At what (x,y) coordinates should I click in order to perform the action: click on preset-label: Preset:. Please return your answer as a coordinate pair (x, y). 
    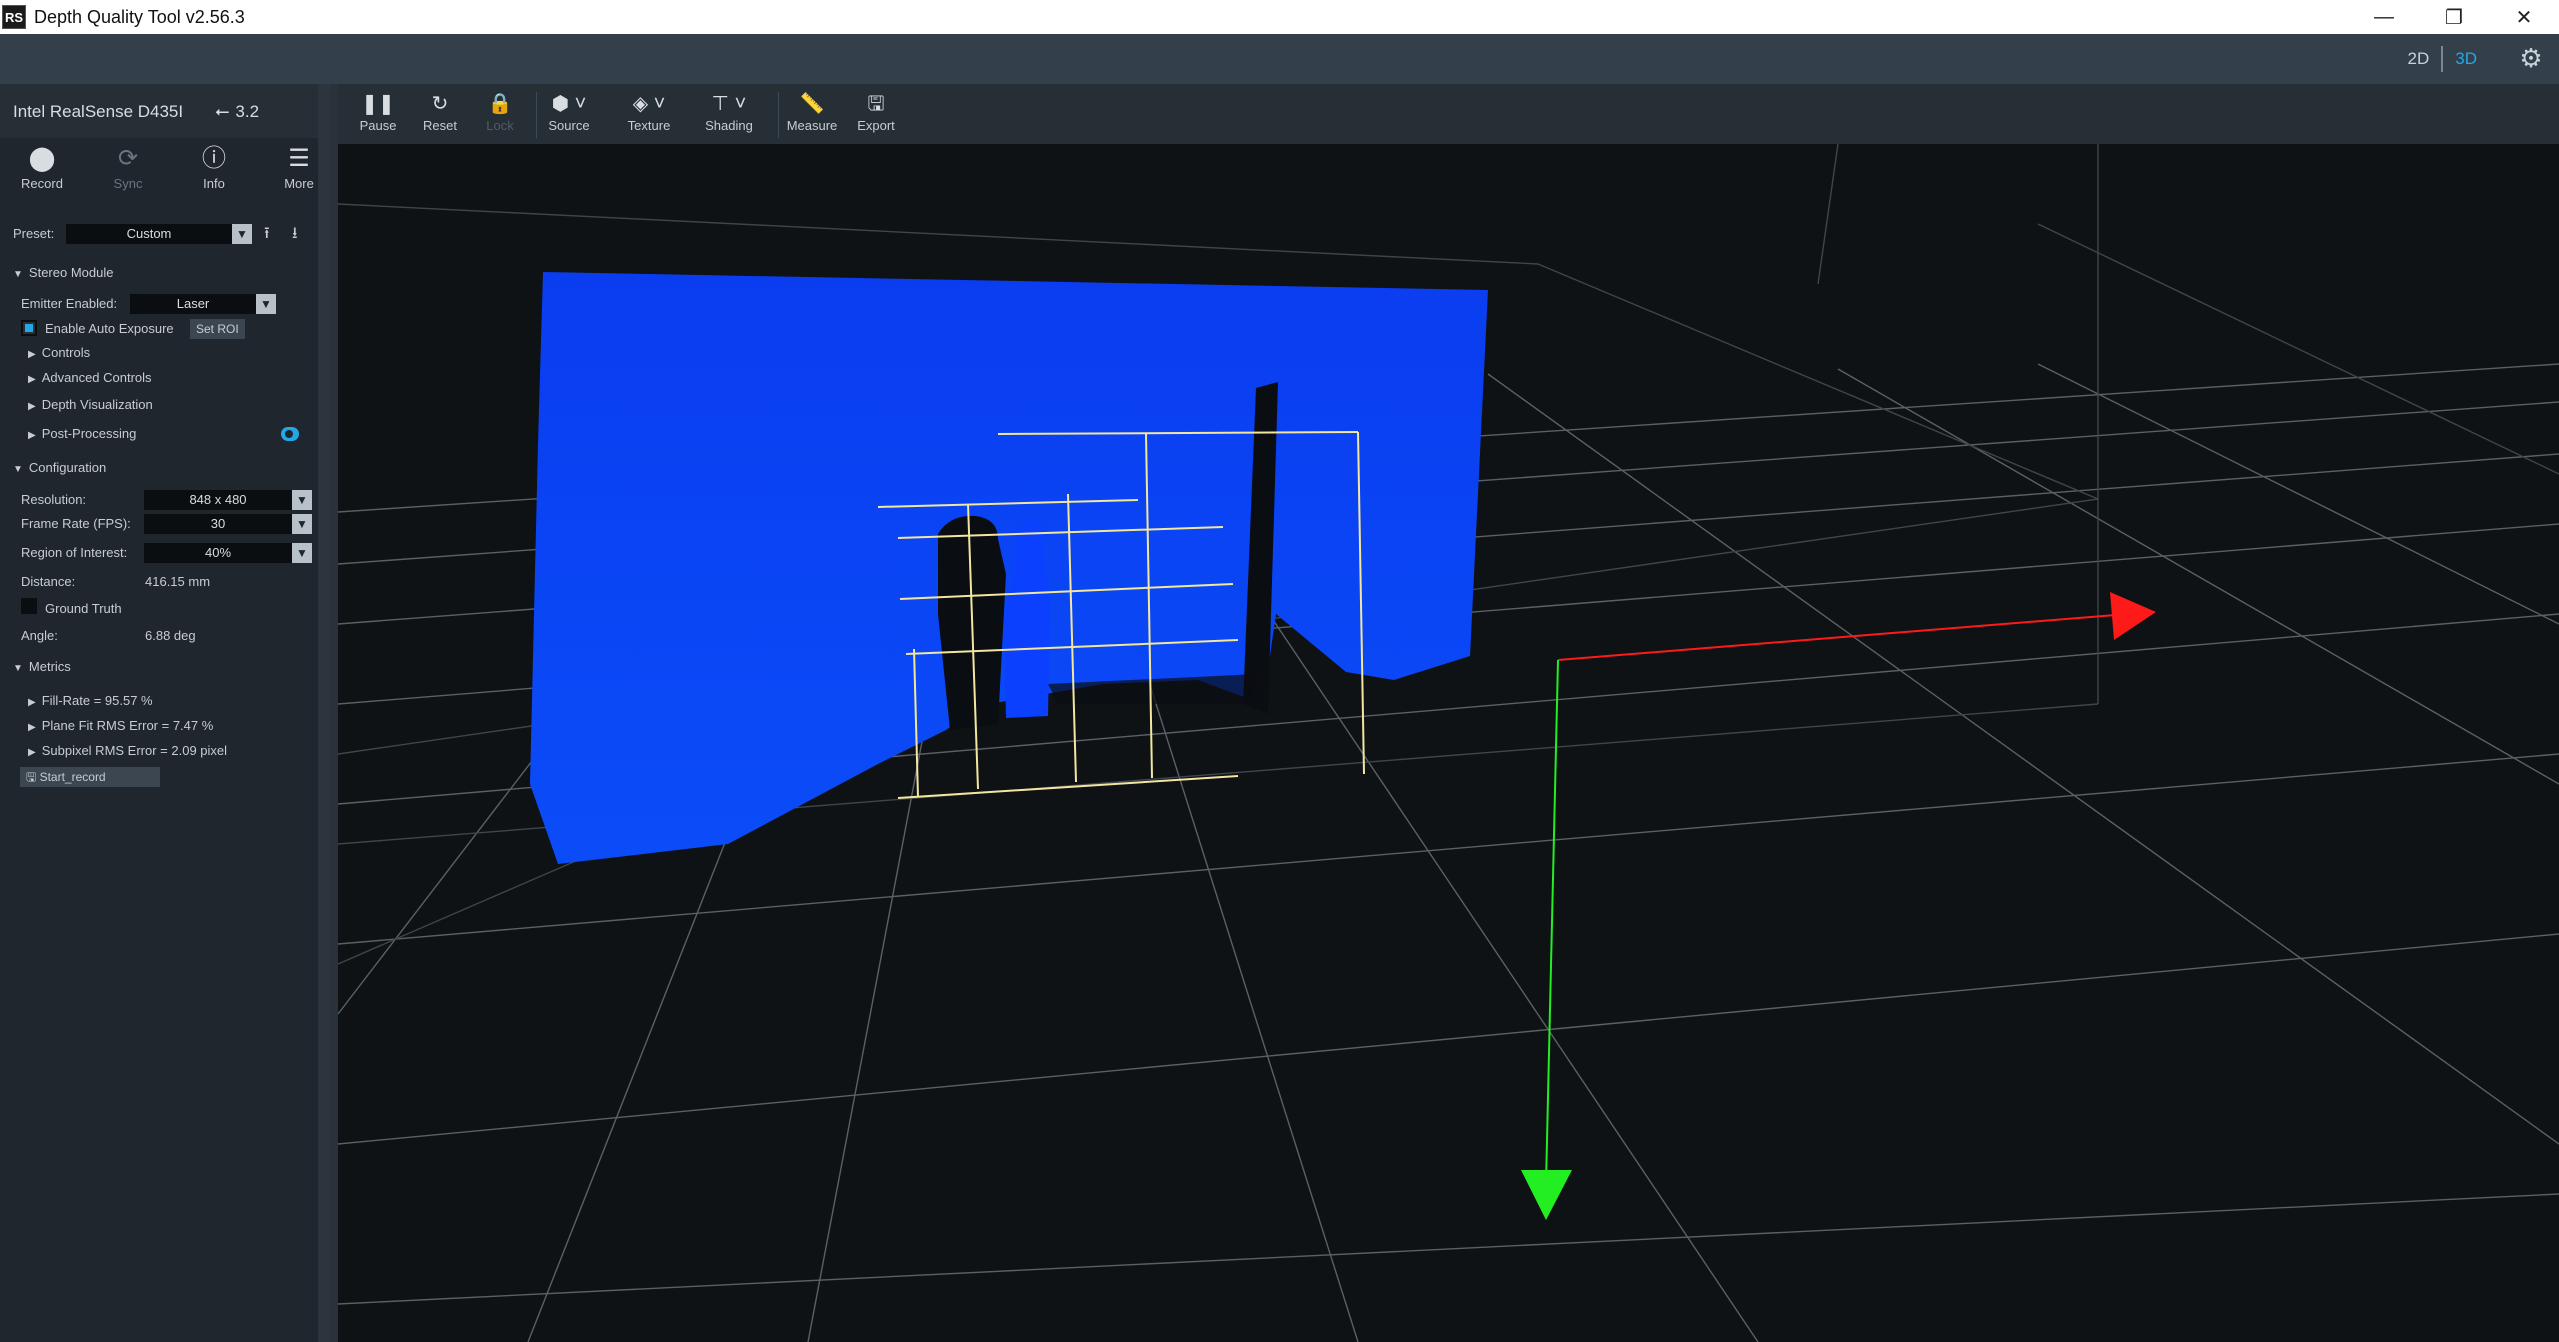
    Looking at the image, I should click on (34, 233).